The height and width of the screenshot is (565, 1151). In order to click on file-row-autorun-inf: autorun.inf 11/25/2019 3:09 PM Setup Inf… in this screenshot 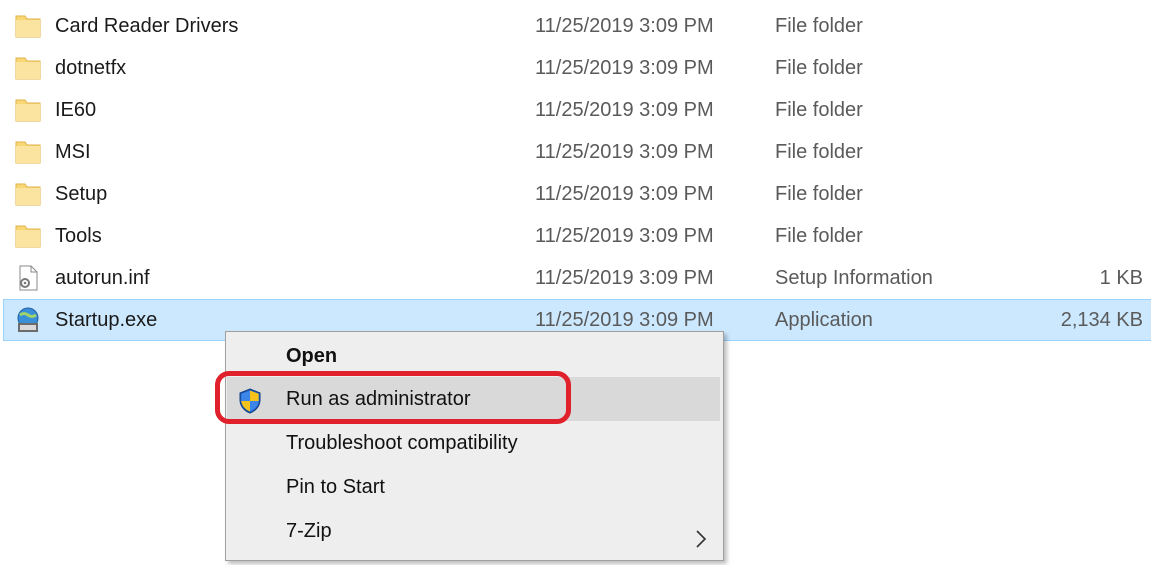, I will do `click(575, 278)`.